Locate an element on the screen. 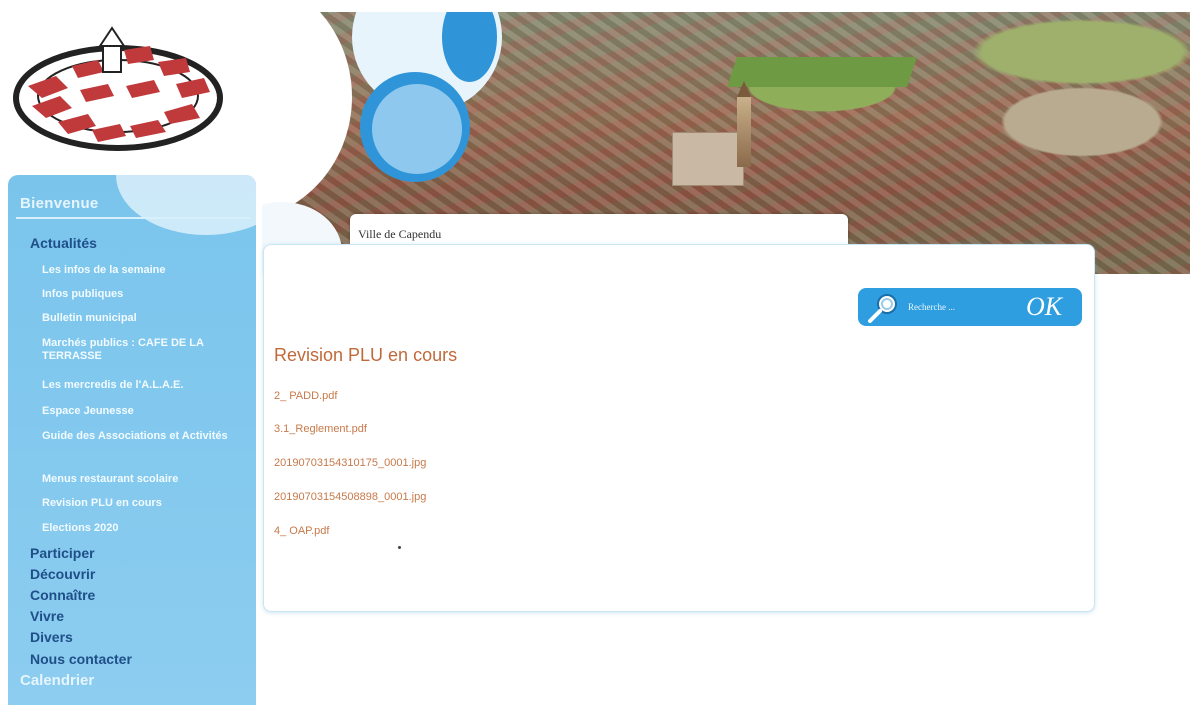 The height and width of the screenshot is (705, 1190). church-tower is located at coordinates (744, 124).